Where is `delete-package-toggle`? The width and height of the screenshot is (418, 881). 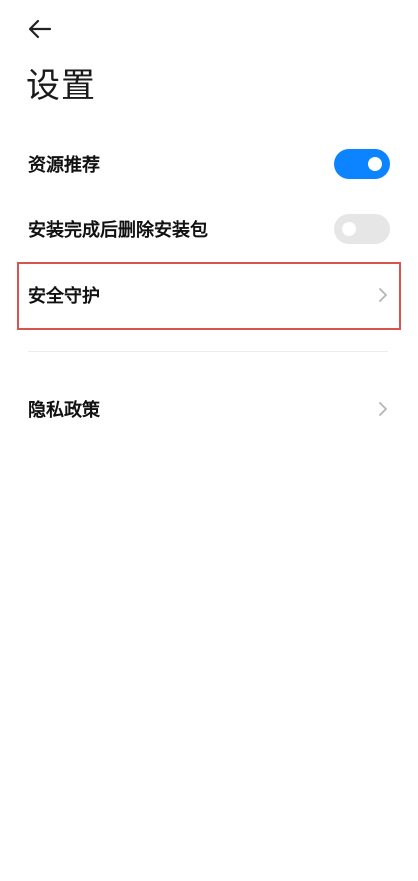
delete-package-toggle is located at coordinates (362, 229).